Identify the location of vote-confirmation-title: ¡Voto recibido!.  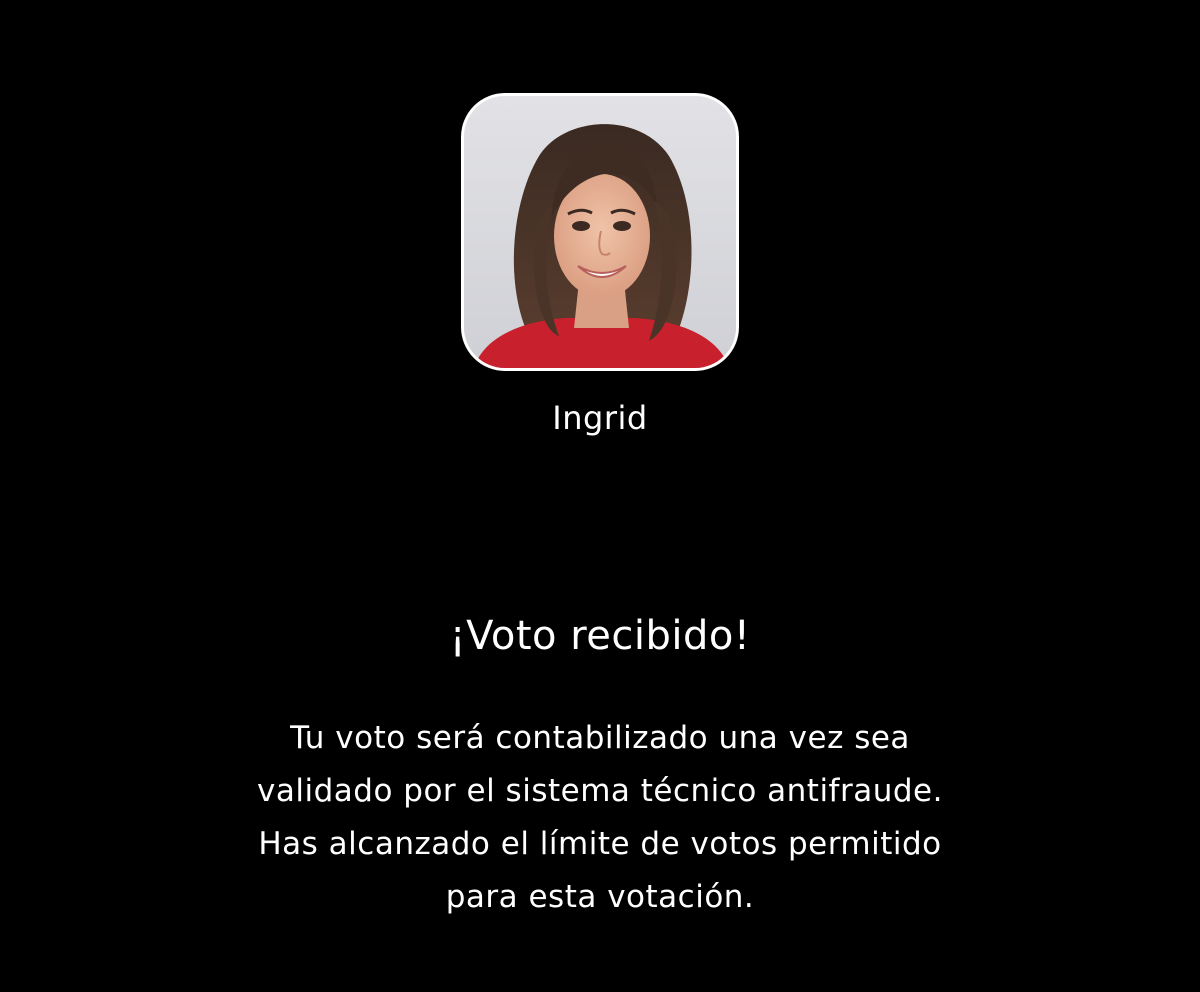
(600, 636).